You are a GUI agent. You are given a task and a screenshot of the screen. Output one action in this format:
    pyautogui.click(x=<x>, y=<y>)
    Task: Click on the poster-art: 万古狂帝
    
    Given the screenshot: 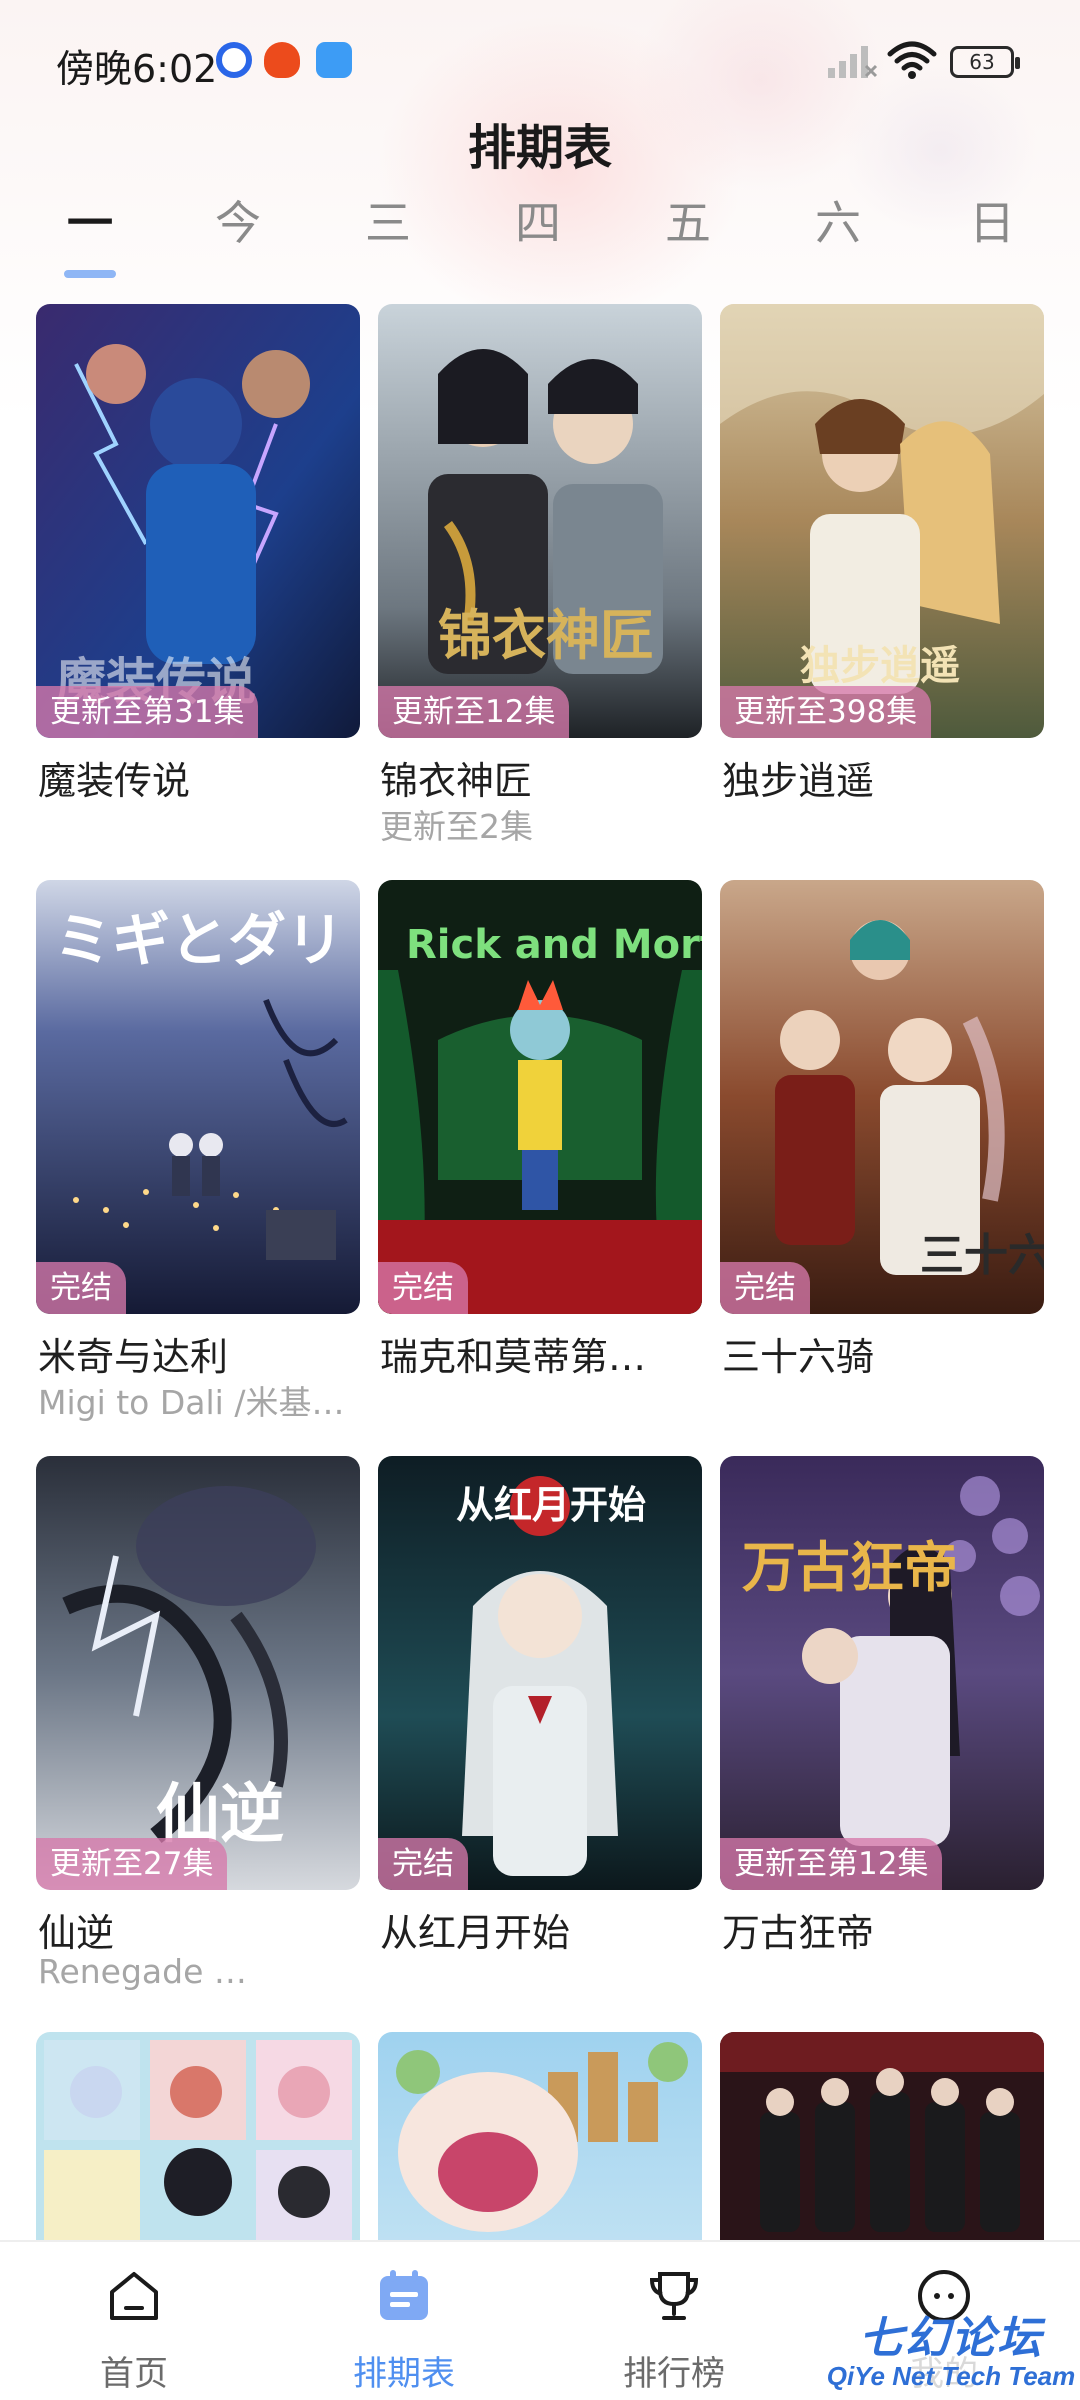 What is the action you would take?
    pyautogui.click(x=882, y=1673)
    